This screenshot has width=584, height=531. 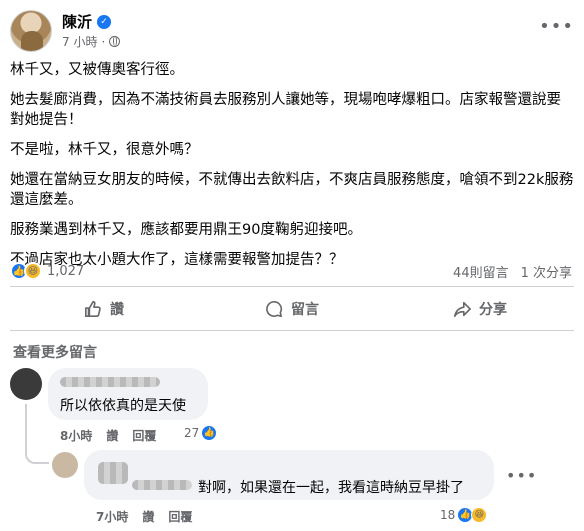 I want to click on share-arrow-icon, so click(x=462, y=309).